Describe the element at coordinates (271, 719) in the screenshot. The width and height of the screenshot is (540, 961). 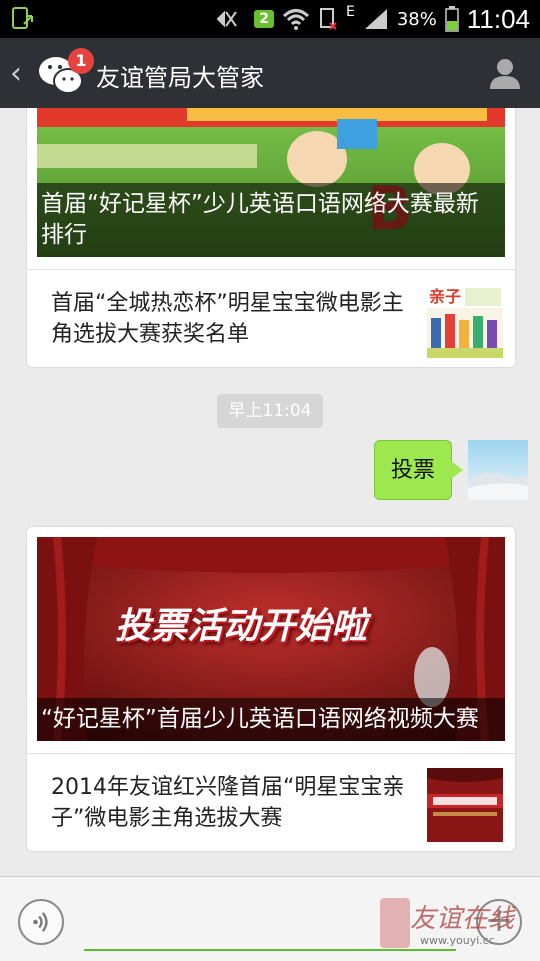
I see `article-cover-caption-2: “好记星杯”首届少儿英语口语网络视频大赛` at that location.